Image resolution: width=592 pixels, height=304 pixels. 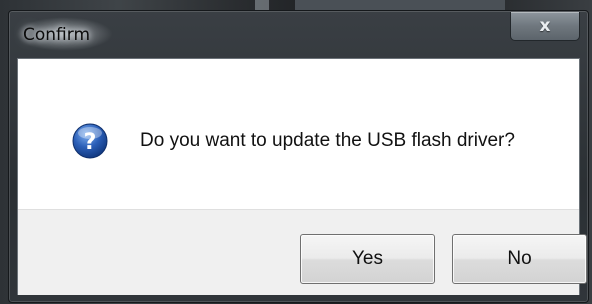 I want to click on no-button: No, so click(x=519, y=259).